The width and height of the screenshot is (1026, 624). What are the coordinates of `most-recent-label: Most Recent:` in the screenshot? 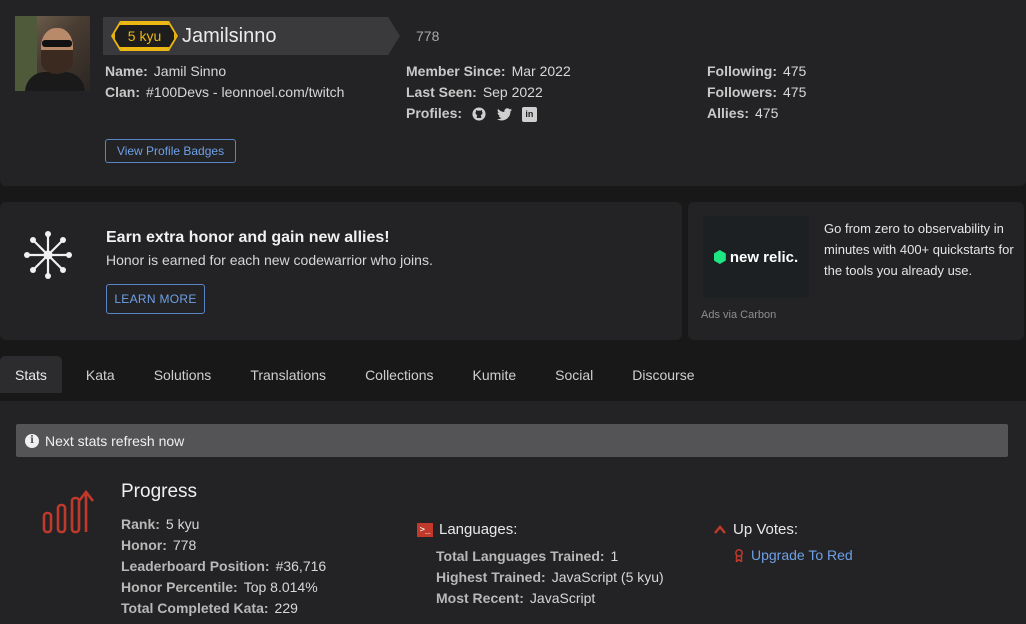 It's located at (480, 598).